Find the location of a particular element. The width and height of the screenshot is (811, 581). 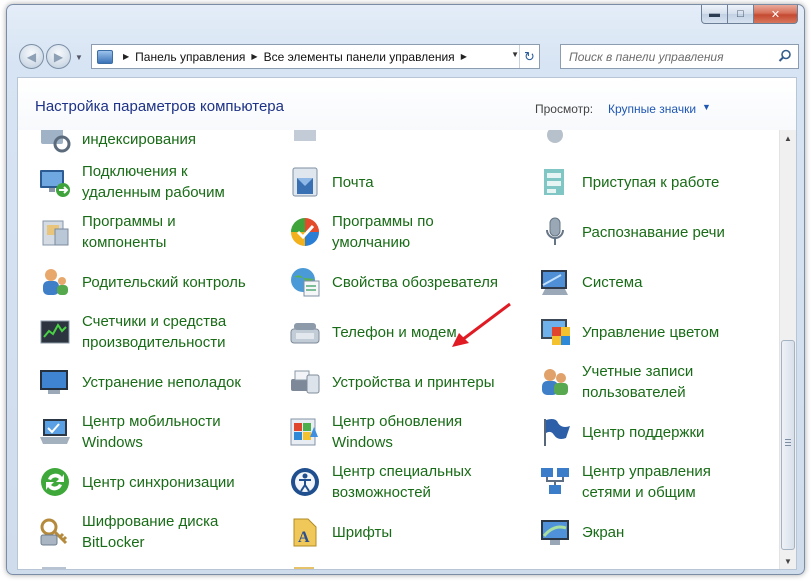

list-item-getting-started: Приступая к работе is located at coordinates (647, 182).